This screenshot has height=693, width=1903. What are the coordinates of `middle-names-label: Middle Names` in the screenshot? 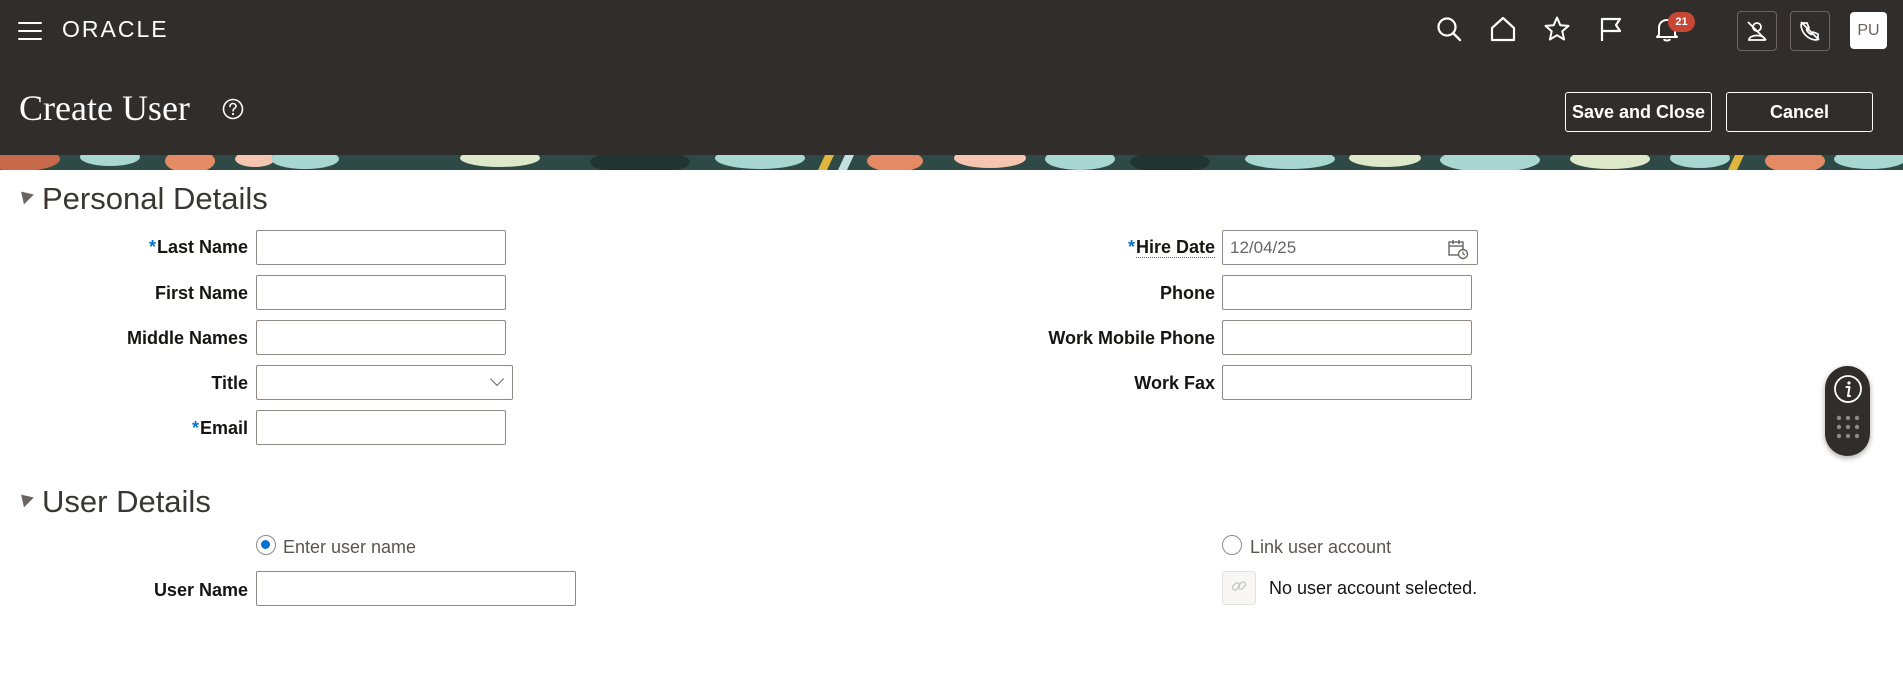 It's located at (187, 338).